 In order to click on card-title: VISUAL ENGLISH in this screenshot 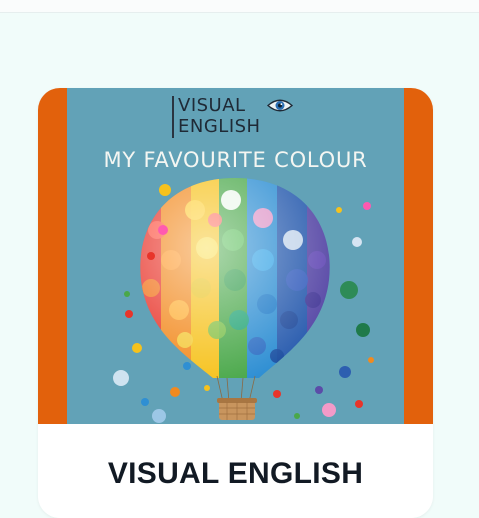, I will do `click(235, 474)`.